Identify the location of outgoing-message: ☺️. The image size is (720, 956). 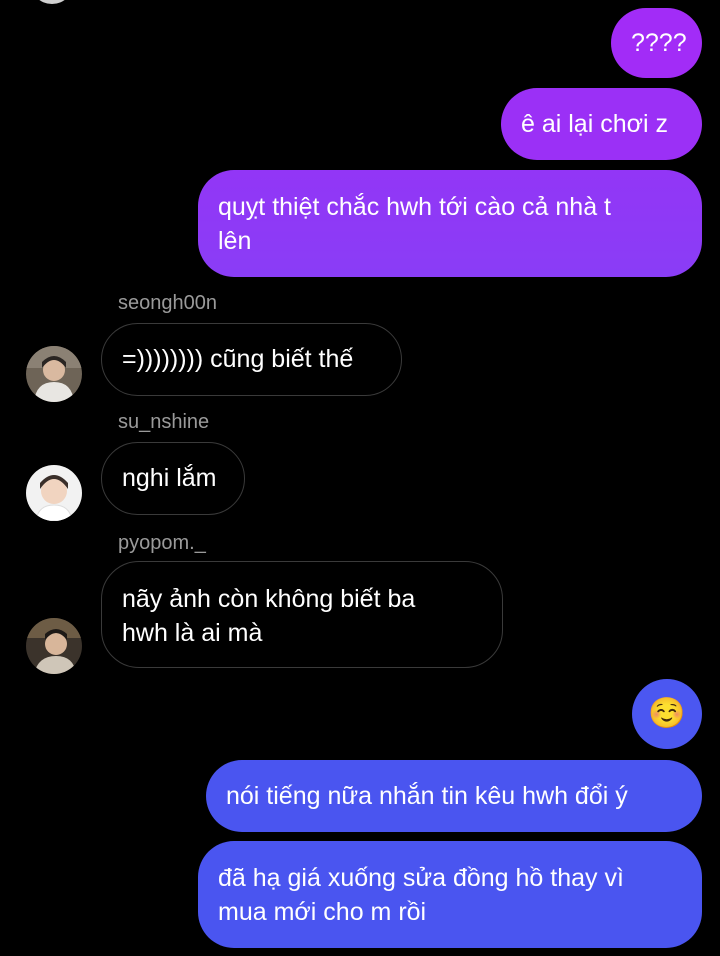
(667, 714).